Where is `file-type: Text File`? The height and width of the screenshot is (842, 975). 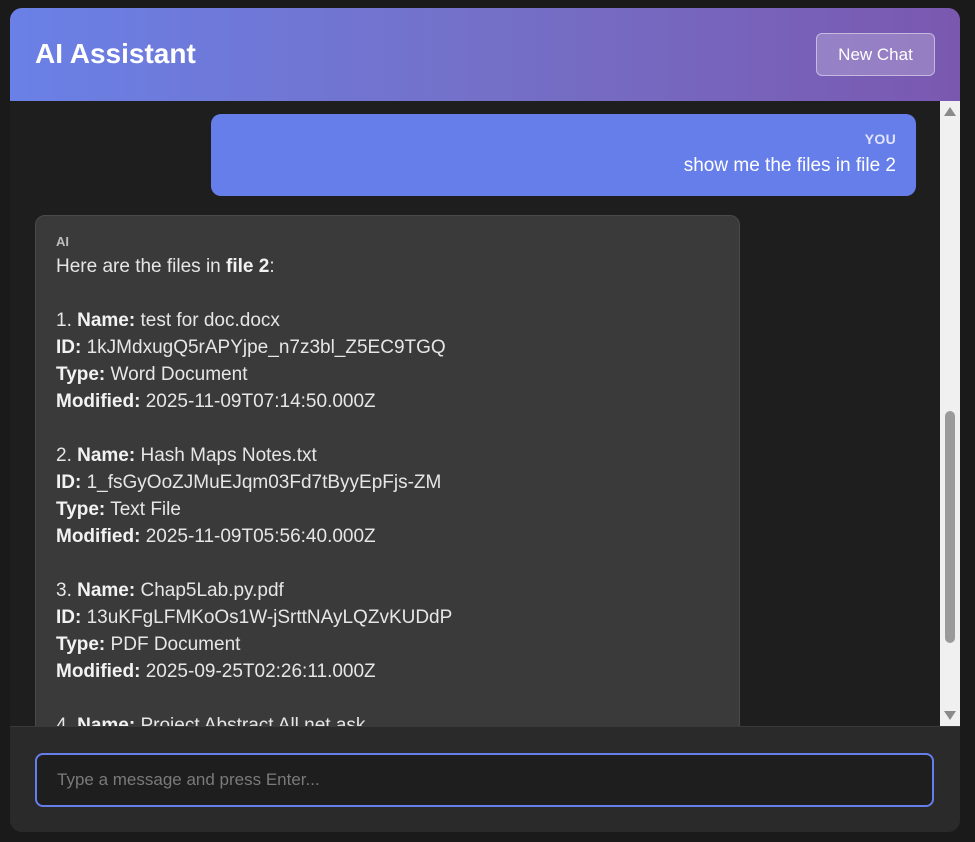
file-type: Text File is located at coordinates (145, 509).